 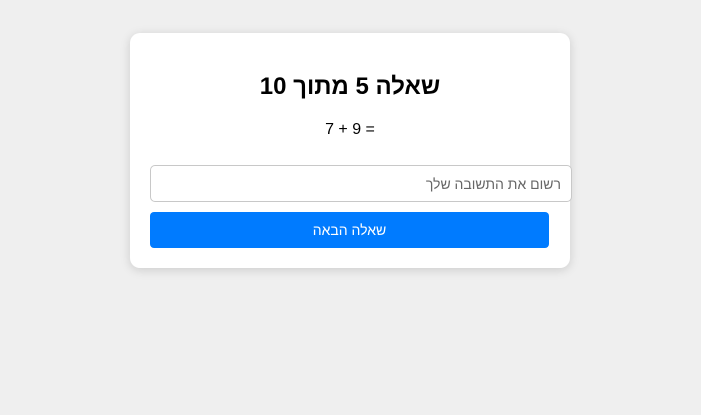 I want to click on question-counter-title: שאלה 5 מתוך 10, so click(x=350, y=86).